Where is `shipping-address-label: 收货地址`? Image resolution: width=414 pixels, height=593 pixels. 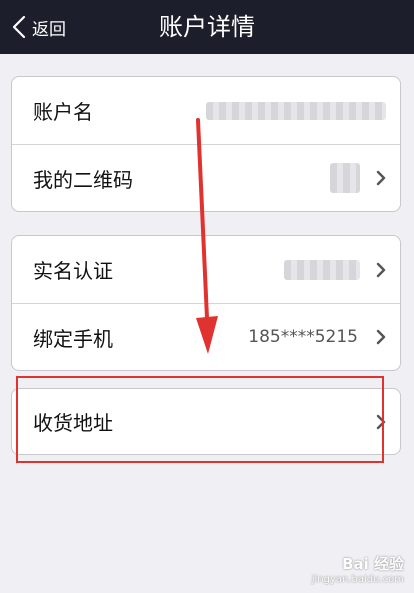 shipping-address-label: 收货地址 is located at coordinates (73, 423).